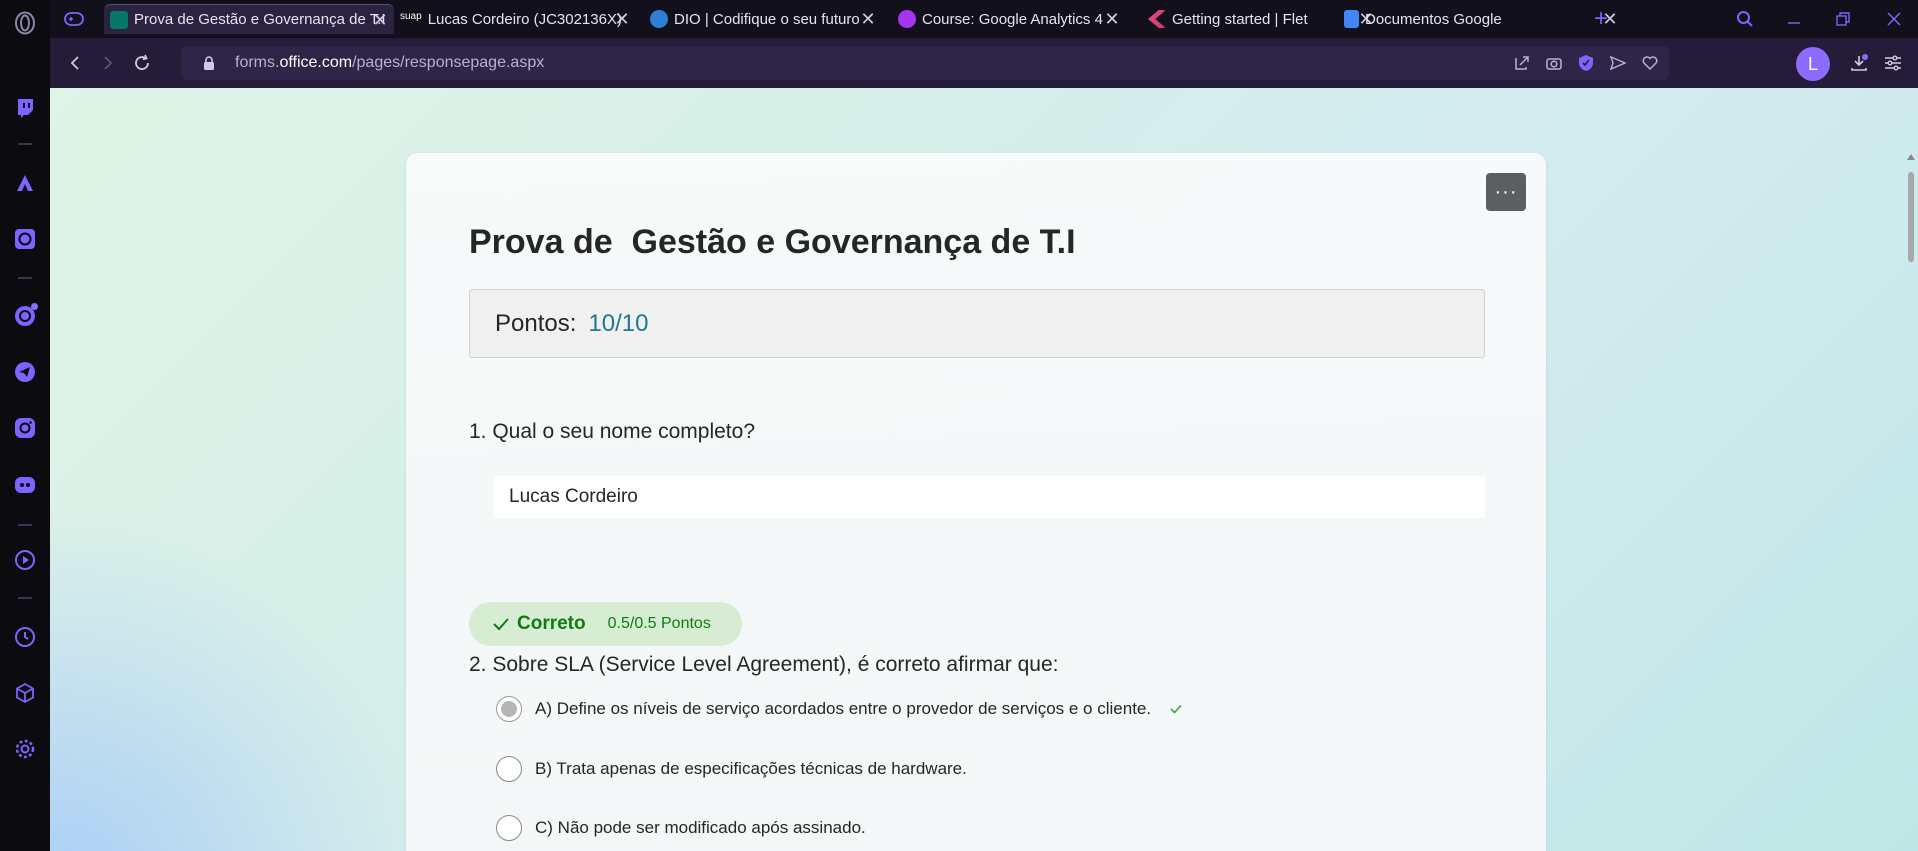  I want to click on telegram-icon, so click(25, 372).